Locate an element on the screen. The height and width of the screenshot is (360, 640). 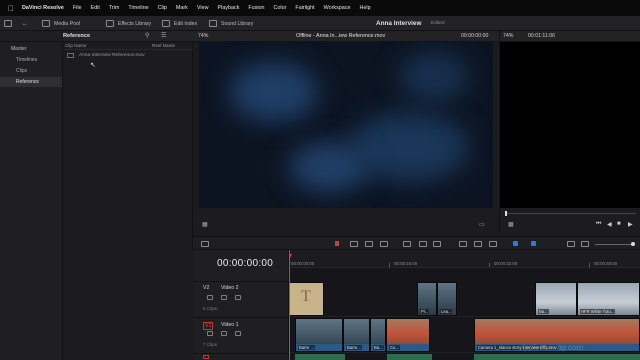
menu-help: Help is located at coordinates (364, 8).